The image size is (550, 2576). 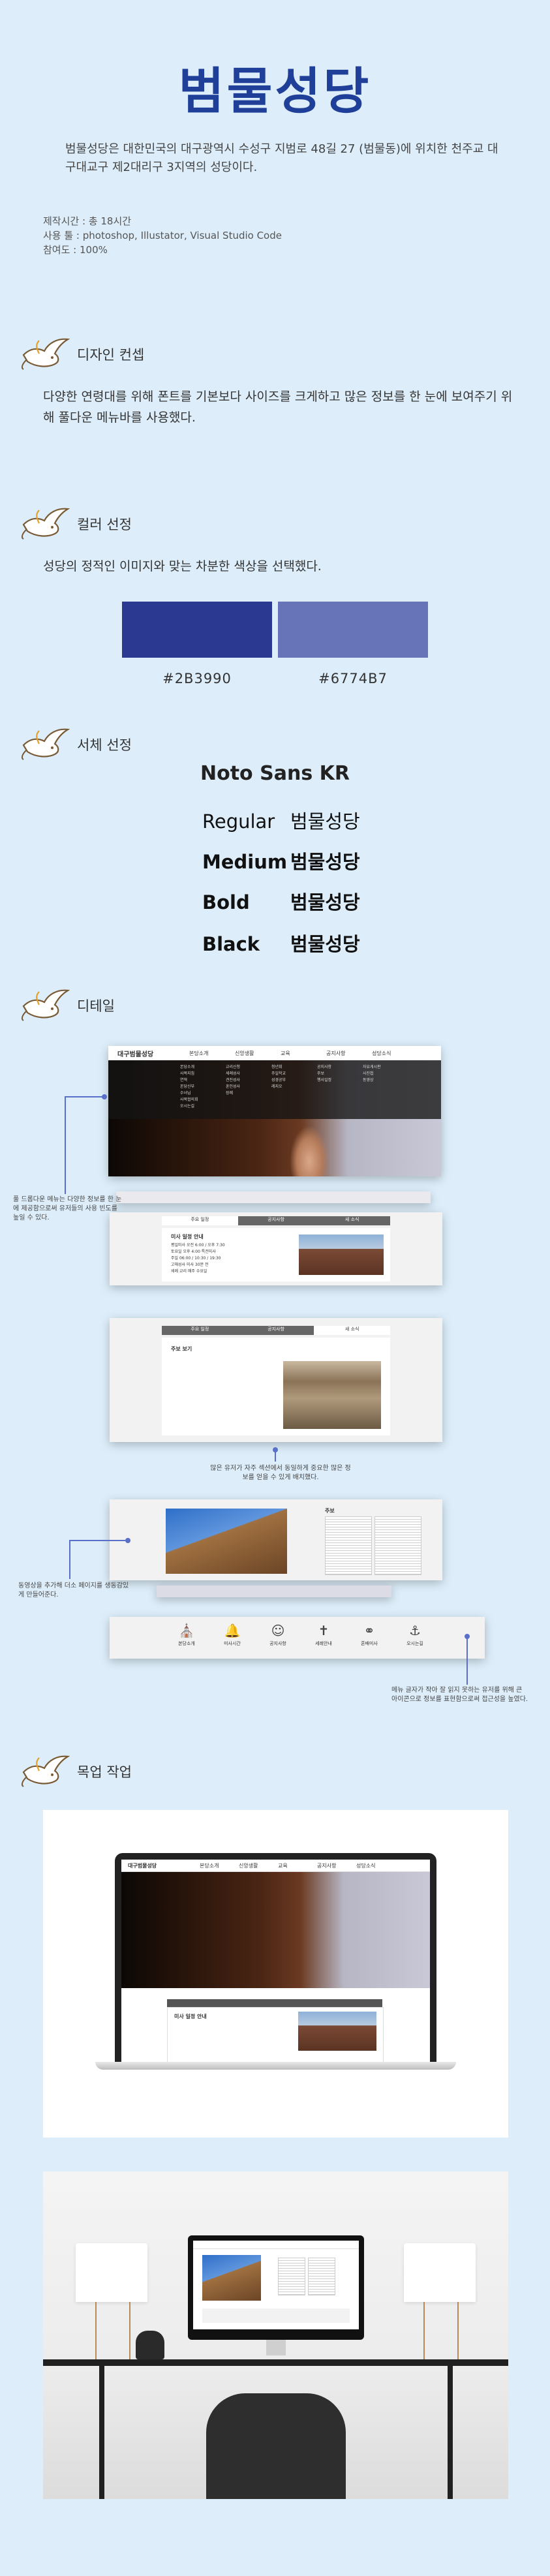 What do you see at coordinates (369, 1634) in the screenshot?
I see `icon-tile: ⚭ 혼배미사` at bounding box center [369, 1634].